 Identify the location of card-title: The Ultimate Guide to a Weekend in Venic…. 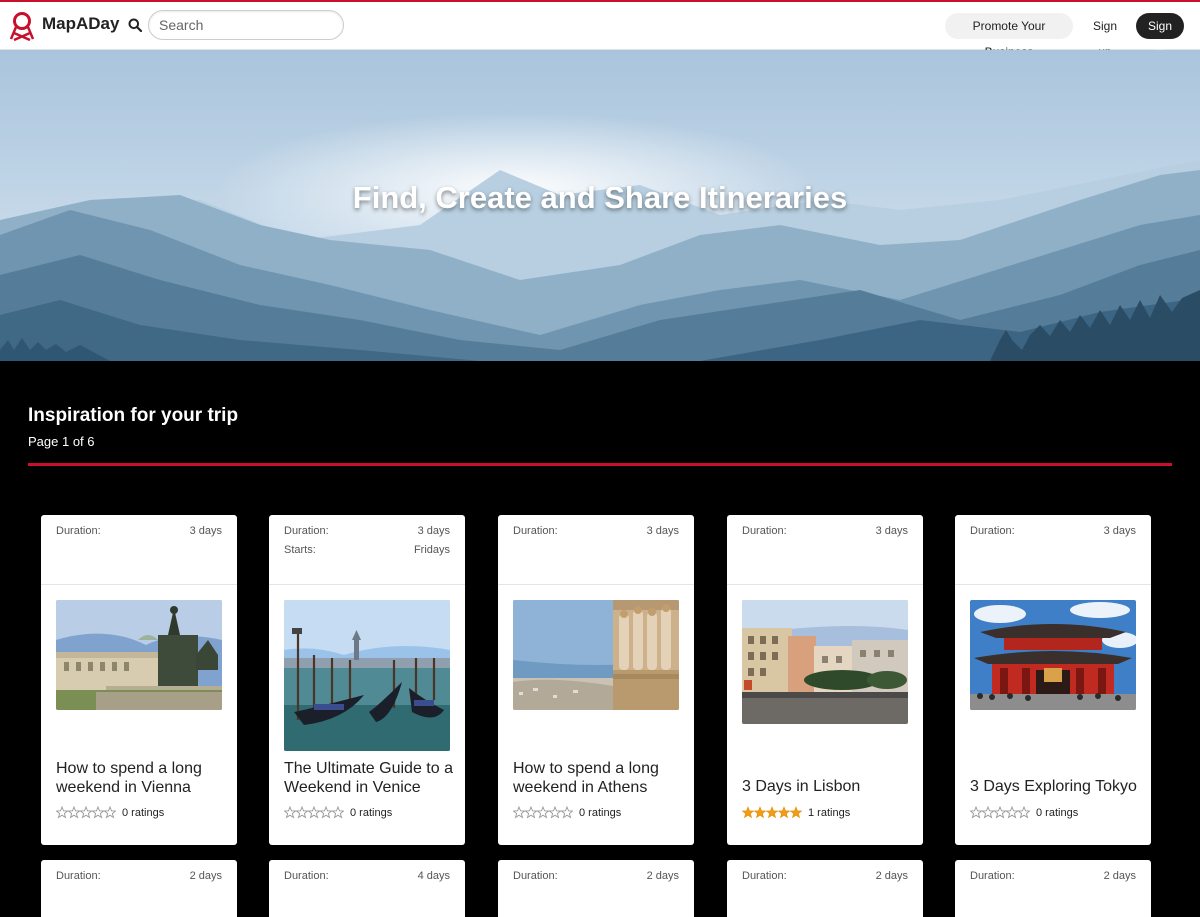
(369, 778).